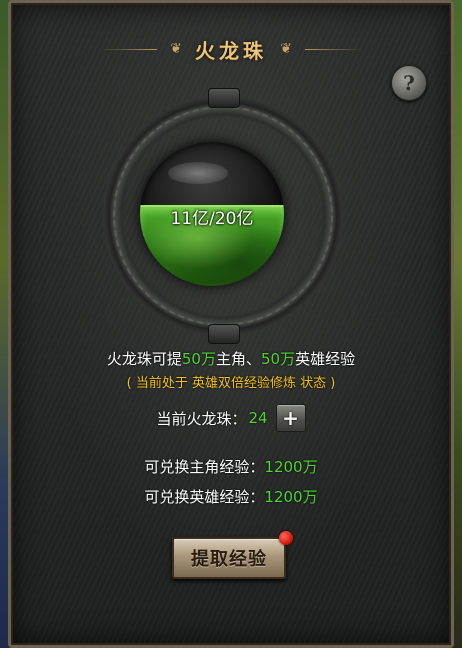 Image resolution: width=462 pixels, height=648 pixels. I want to click on help-icon: ?, so click(409, 83).